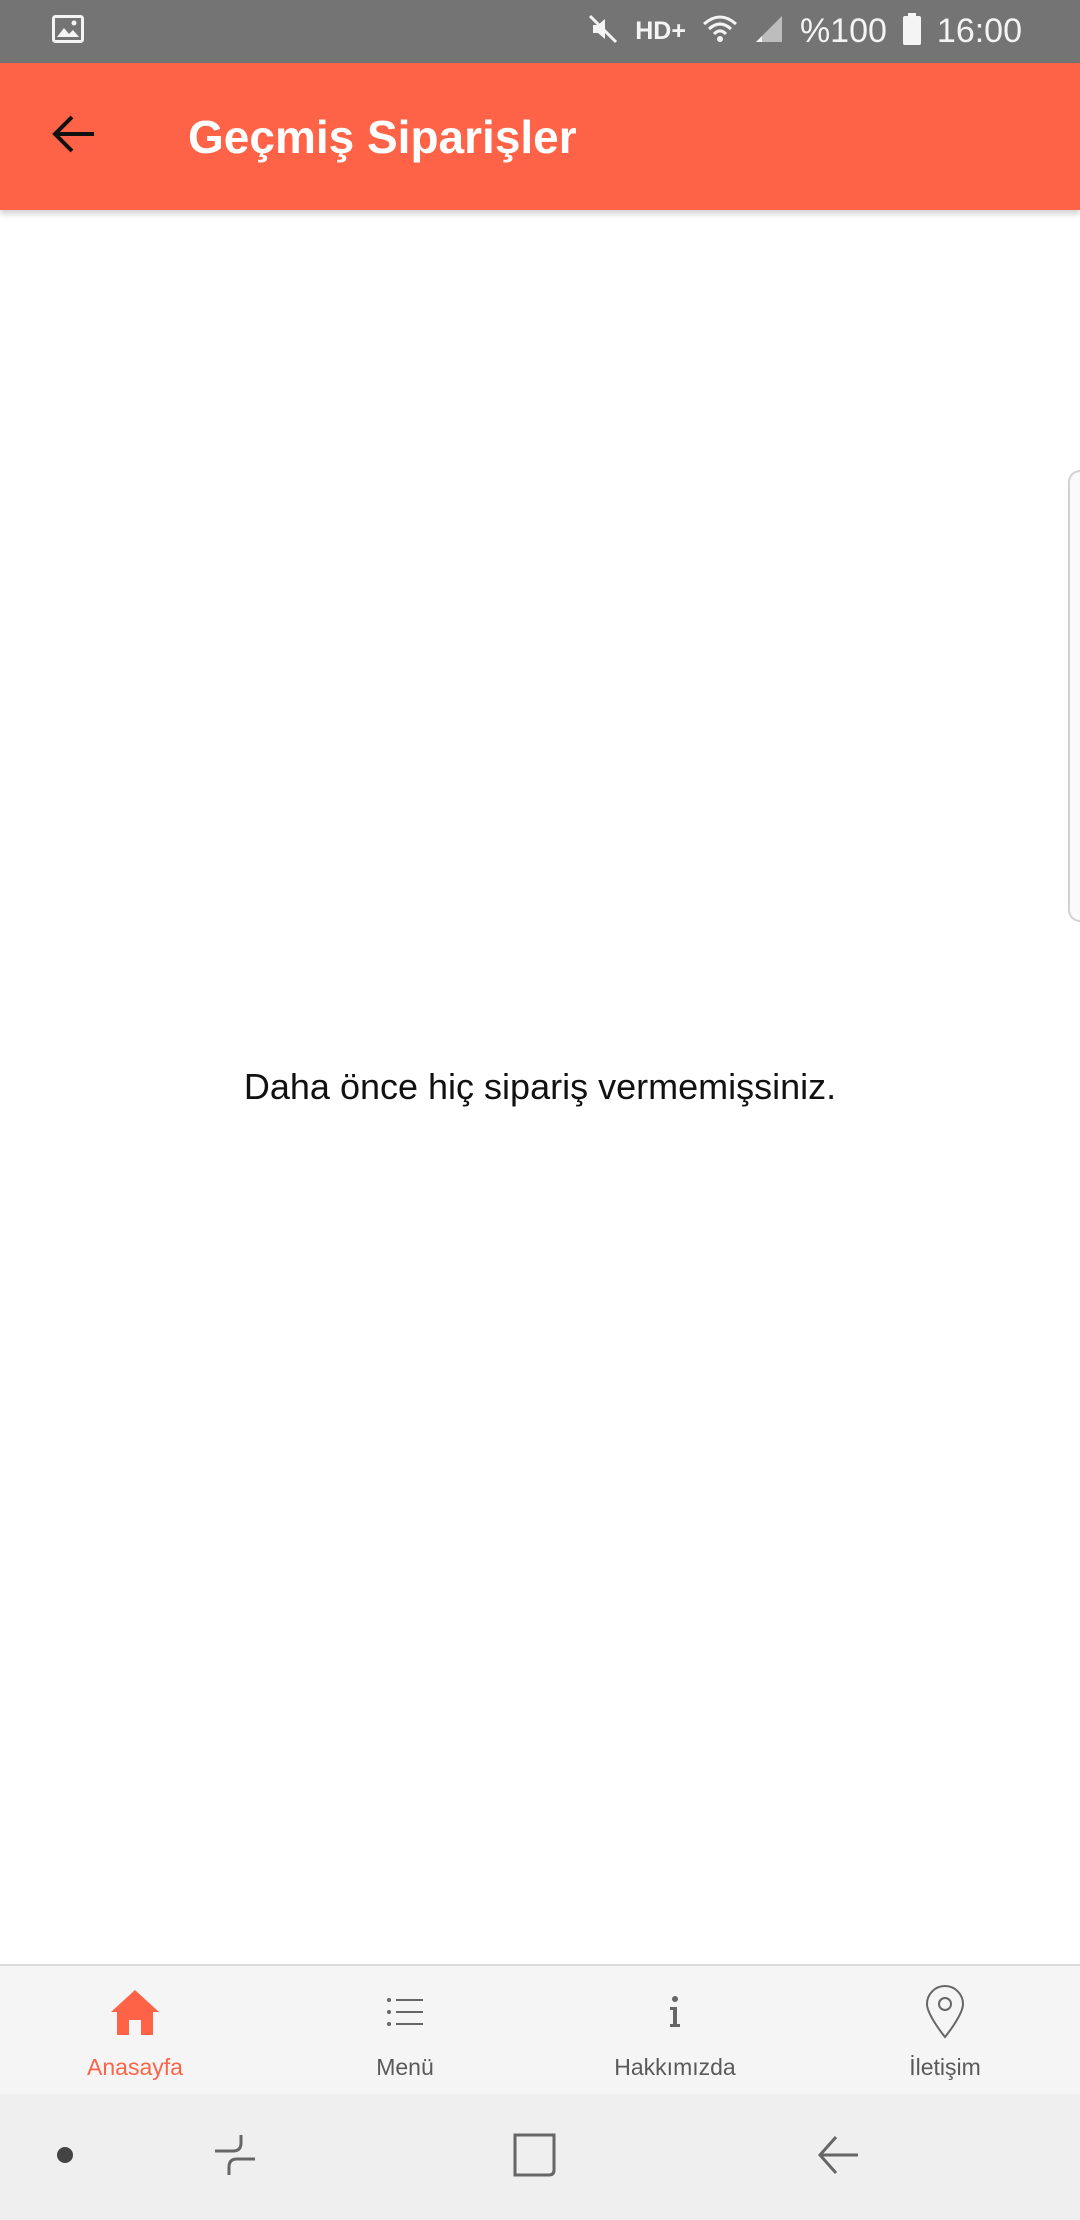  Describe the element at coordinates (675, 2067) in the screenshot. I see `nav-label-about: Hakkımızda` at that location.